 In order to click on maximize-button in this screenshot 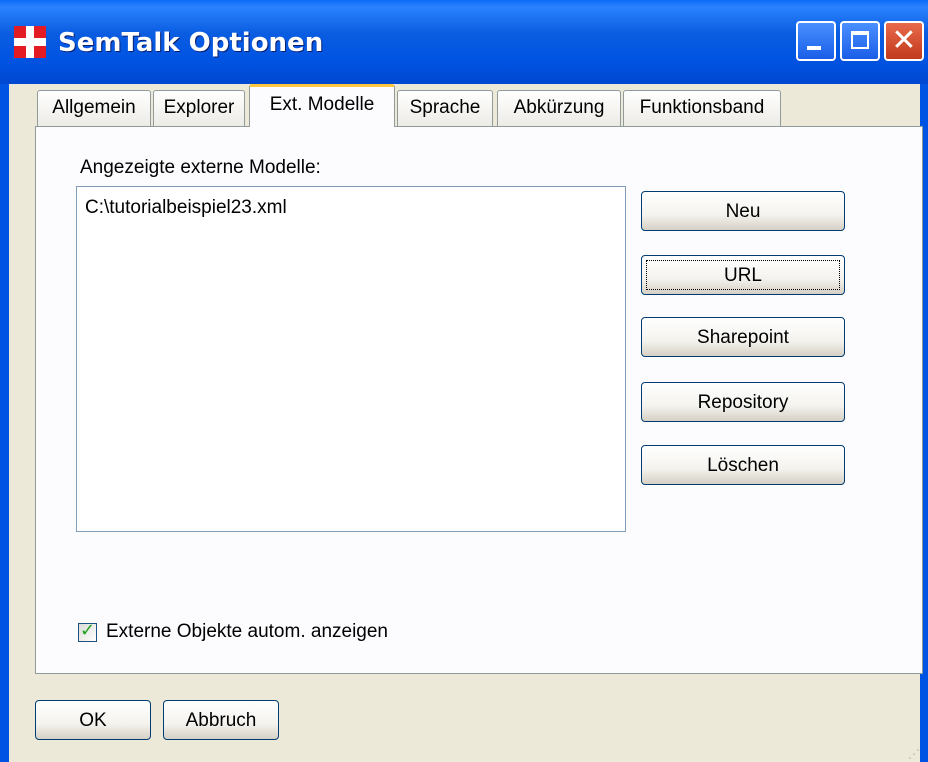, I will do `click(860, 41)`.